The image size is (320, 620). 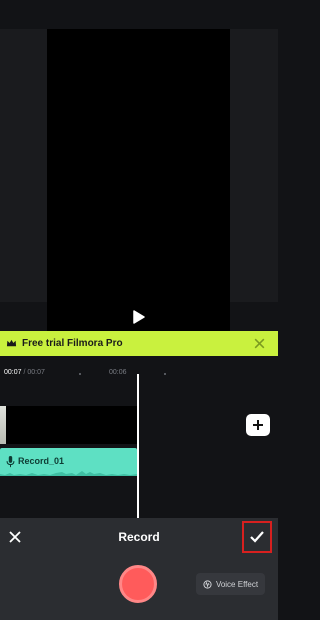 I want to click on ruler-time-mark: 00:06, so click(x=118, y=372).